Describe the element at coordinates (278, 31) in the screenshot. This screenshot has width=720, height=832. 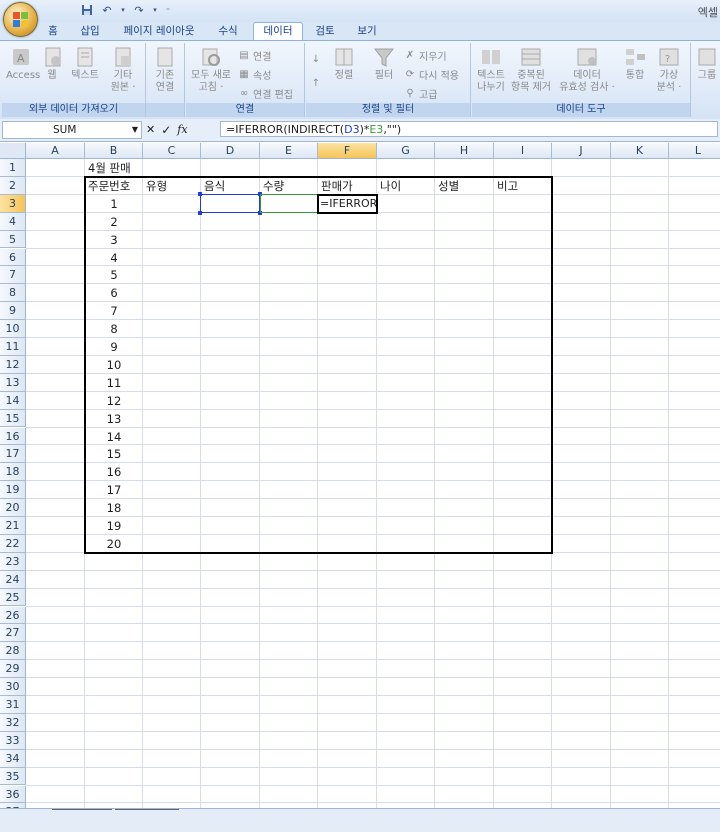
I see `tab-data: 데이터` at that location.